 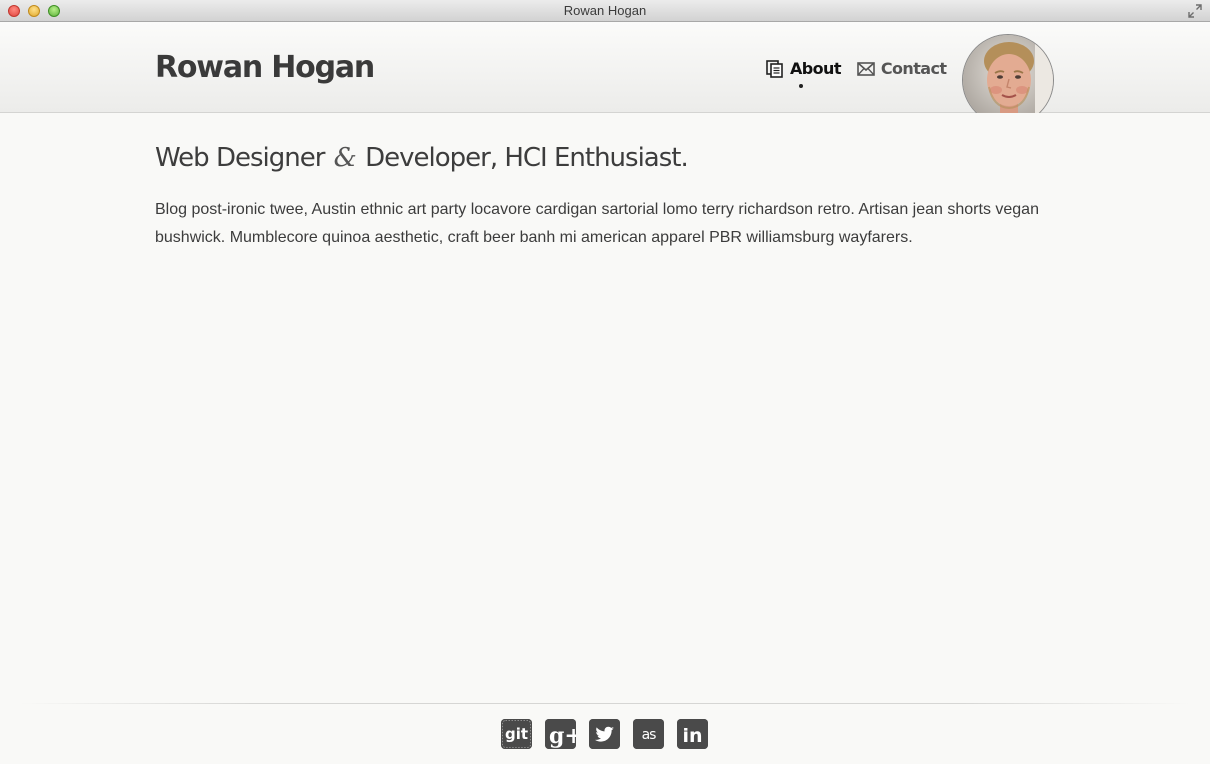 I want to click on lastfm-icon: as, so click(x=648, y=734).